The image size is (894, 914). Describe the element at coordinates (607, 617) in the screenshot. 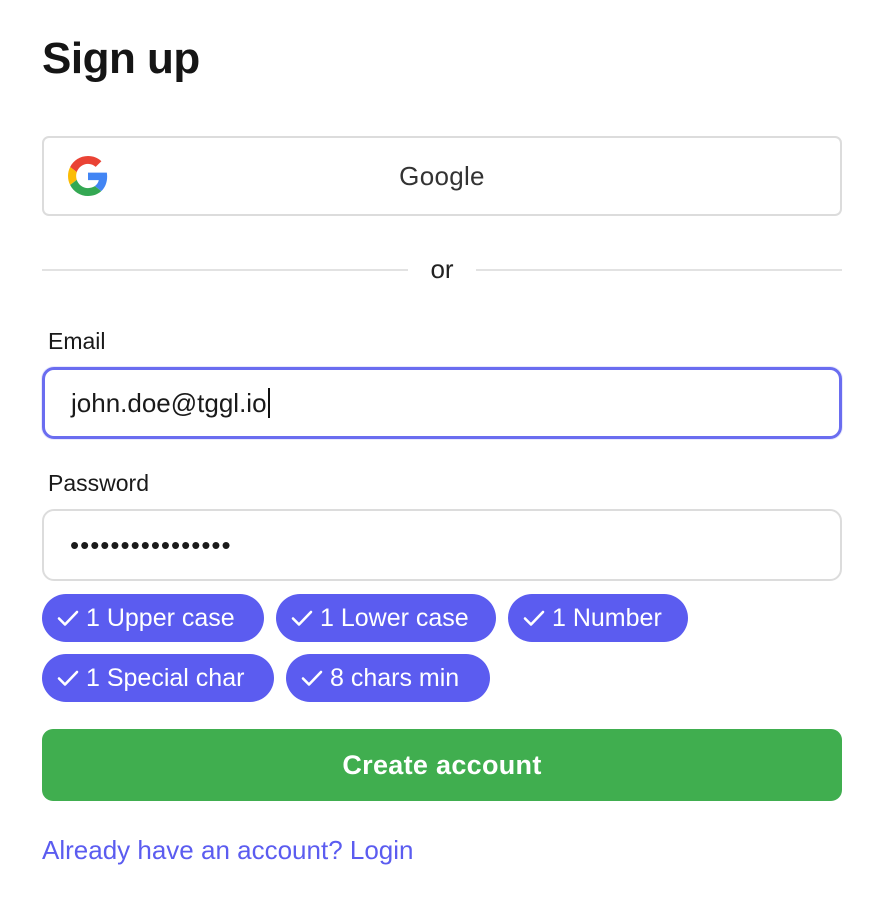

I see `requirement-label: 1 Number` at that location.